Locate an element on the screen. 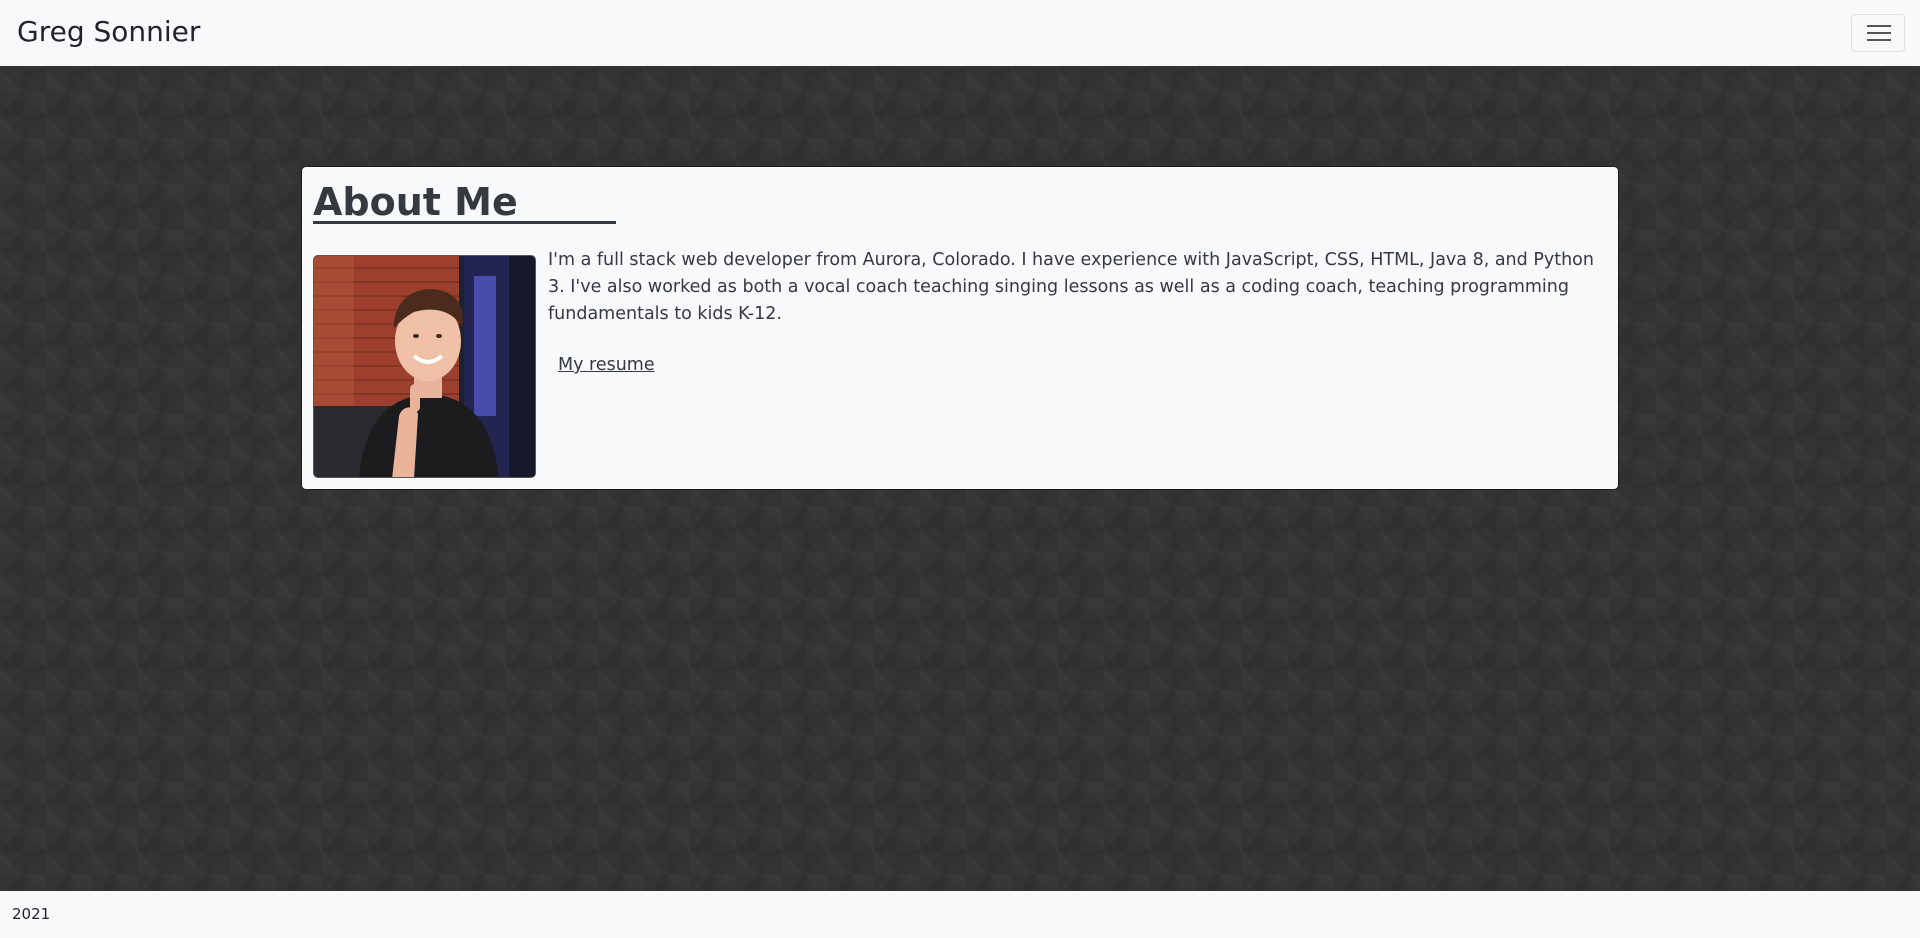 This screenshot has width=1920, height=938. navbar-toggler-button is located at coordinates (1878, 33).